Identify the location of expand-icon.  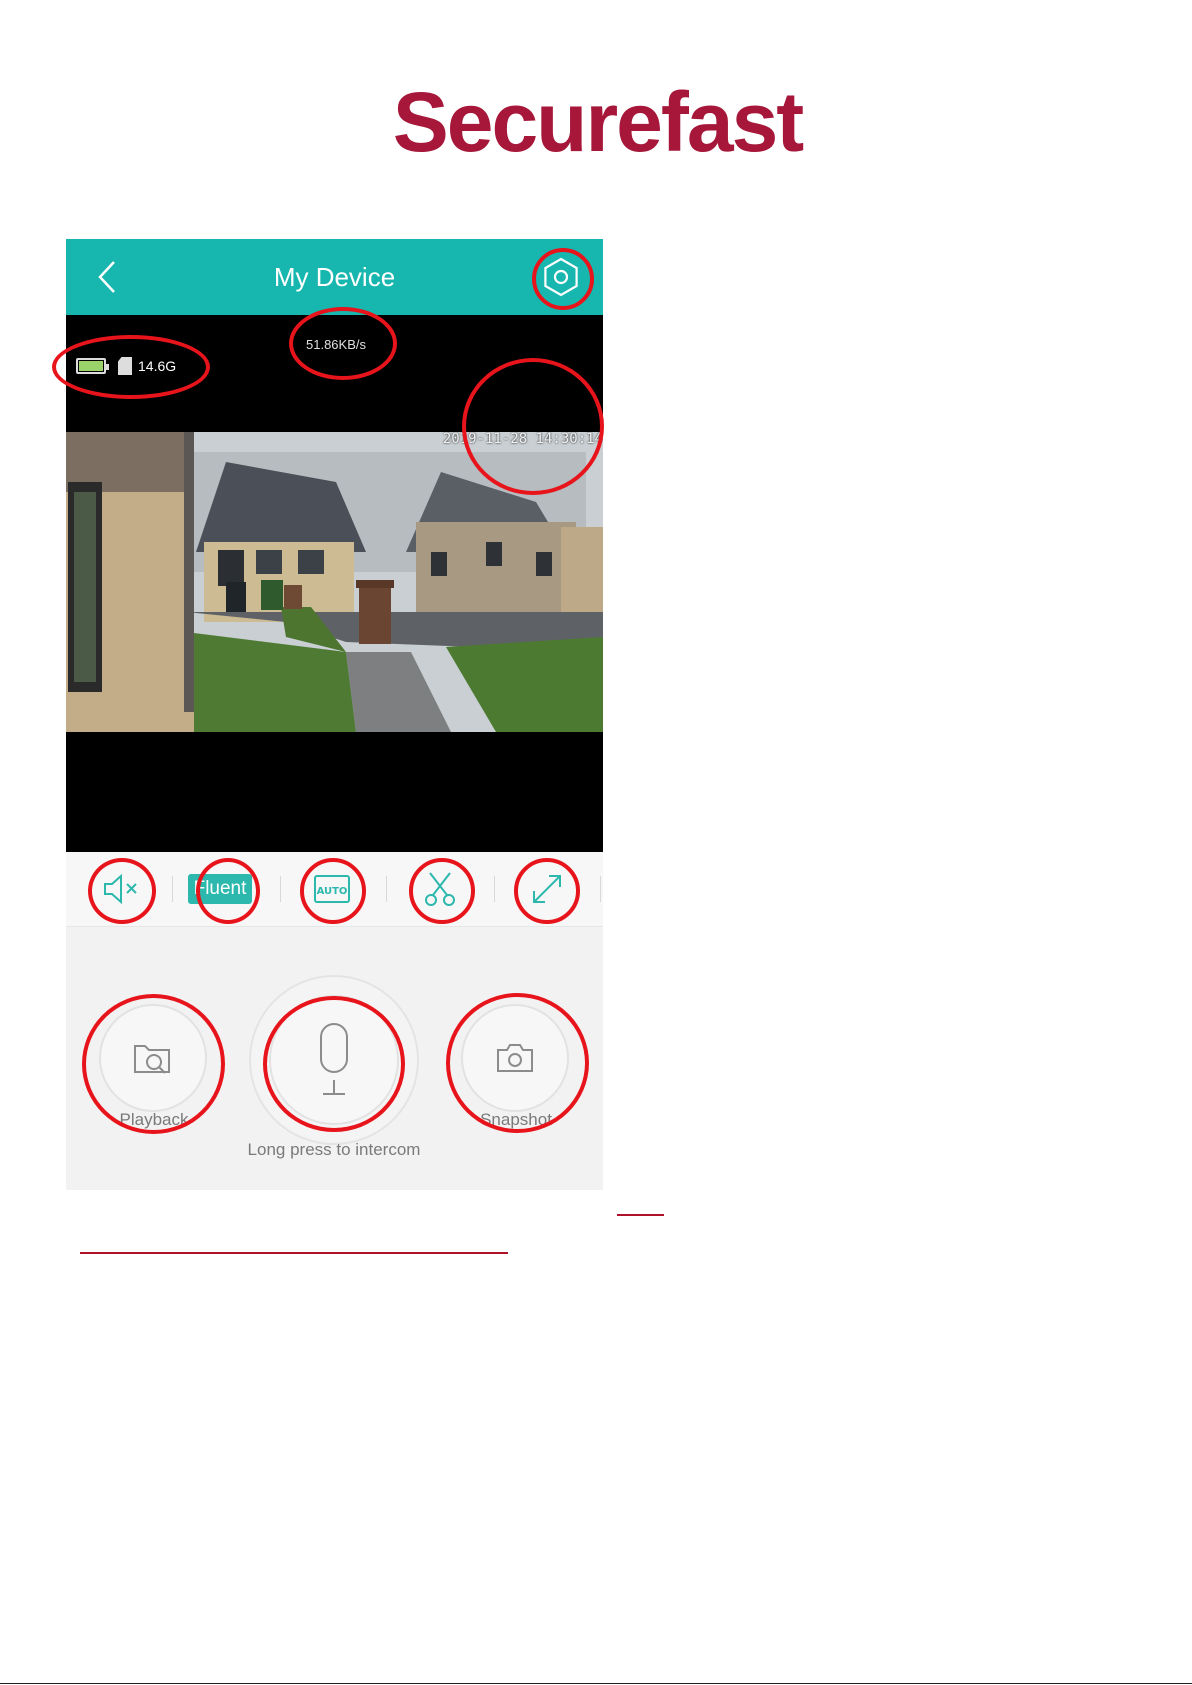
(547, 889).